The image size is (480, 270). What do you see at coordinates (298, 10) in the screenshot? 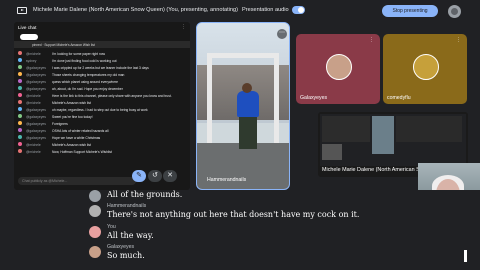
I see `presentation-audio-toggle` at bounding box center [298, 10].